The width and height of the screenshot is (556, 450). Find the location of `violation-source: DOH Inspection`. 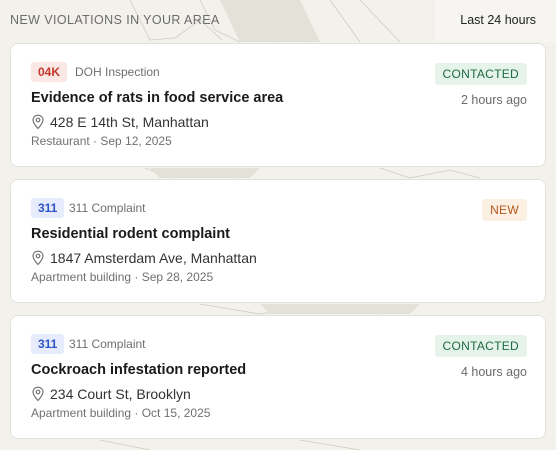

violation-source: DOH Inspection is located at coordinates (117, 72).